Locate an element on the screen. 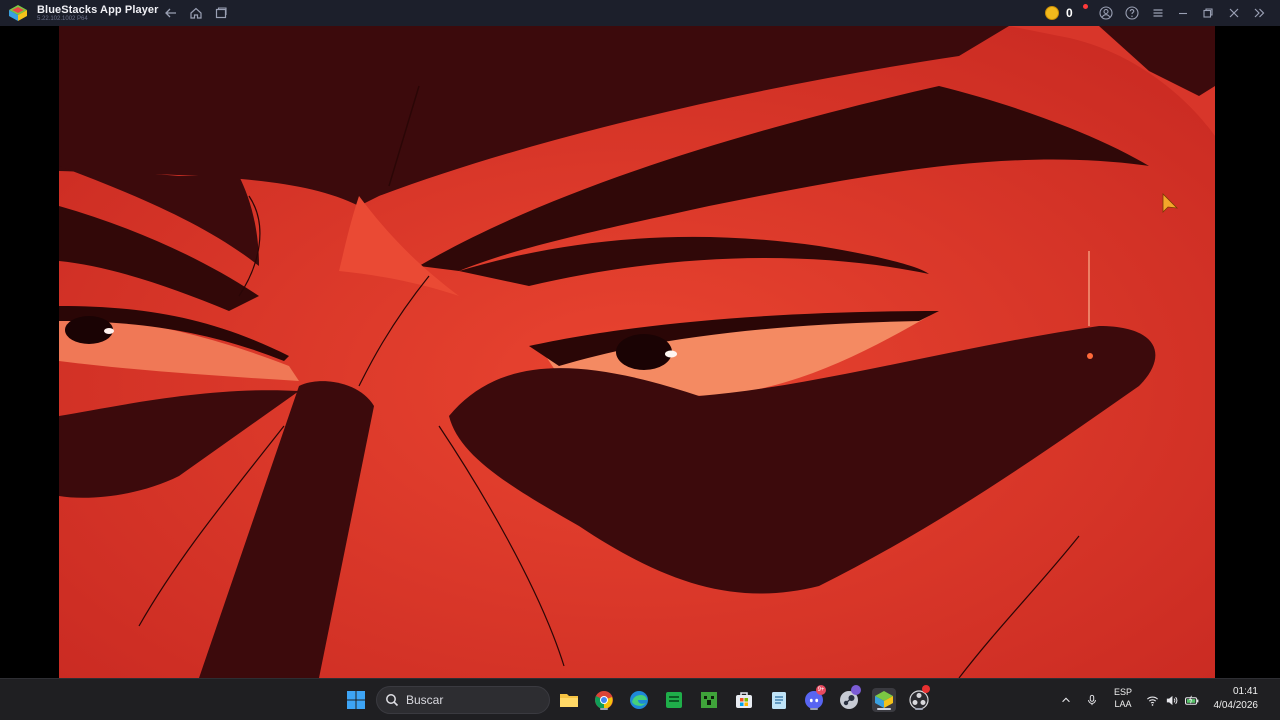 This screenshot has height=720, width=1280. app-title: BlueStacks App Player is located at coordinates (98, 10).